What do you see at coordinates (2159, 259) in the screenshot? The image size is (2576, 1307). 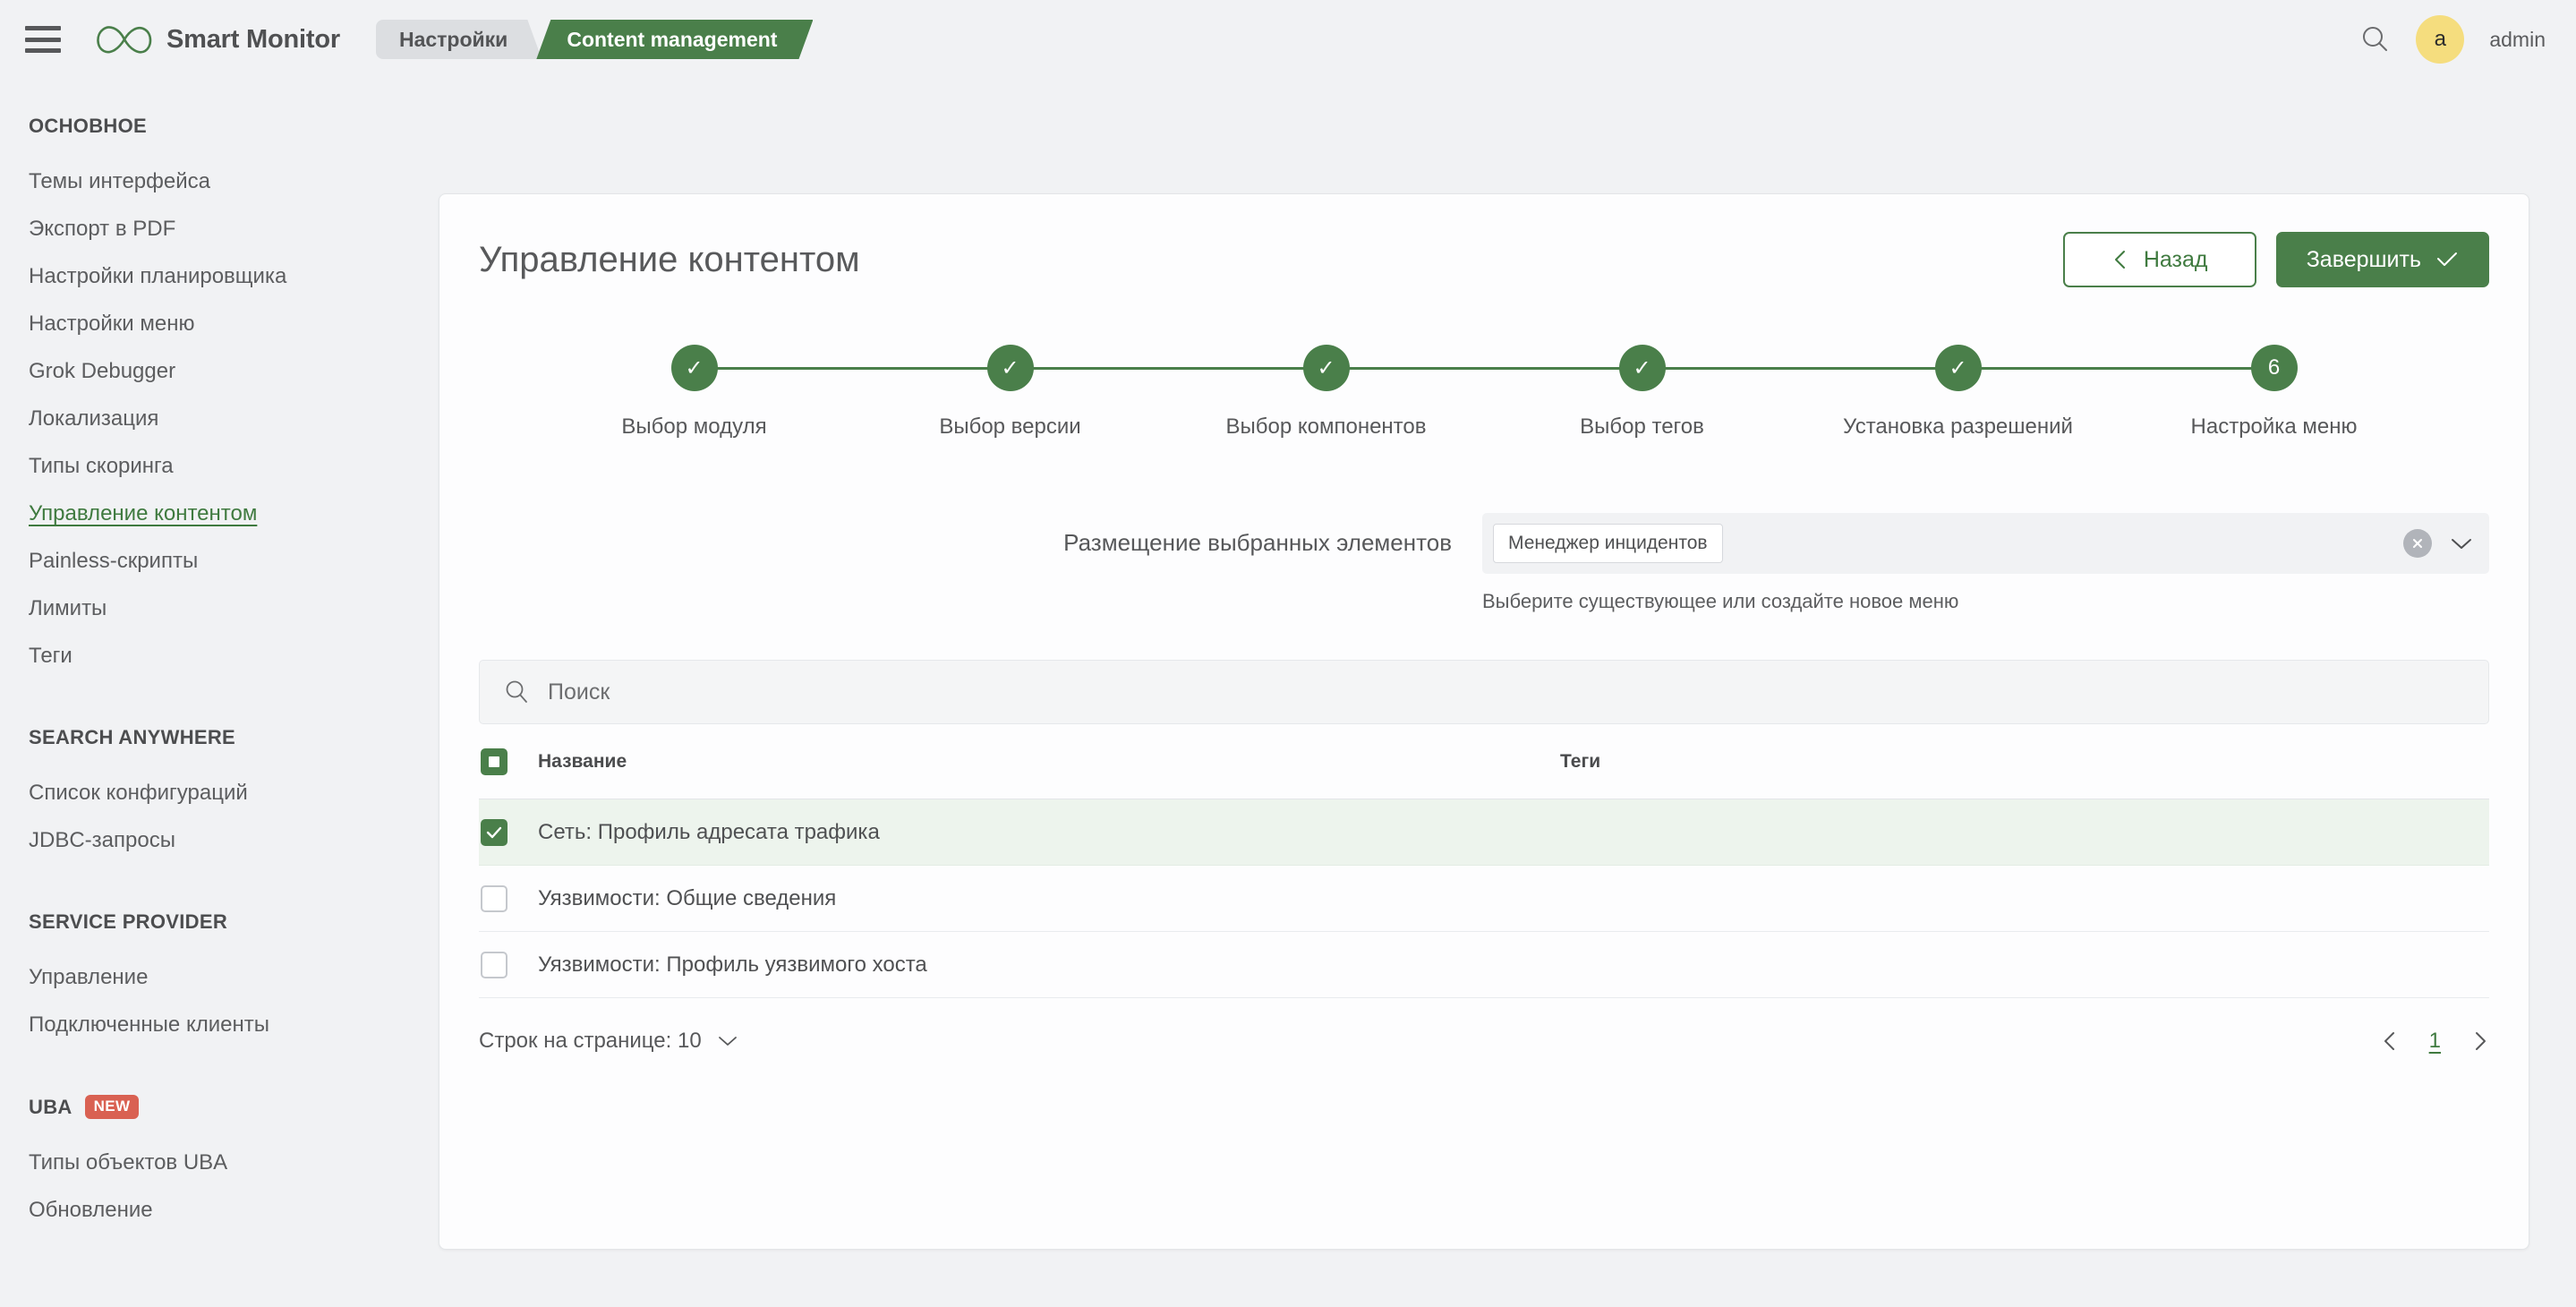 I see `back-button: Назад` at bounding box center [2159, 259].